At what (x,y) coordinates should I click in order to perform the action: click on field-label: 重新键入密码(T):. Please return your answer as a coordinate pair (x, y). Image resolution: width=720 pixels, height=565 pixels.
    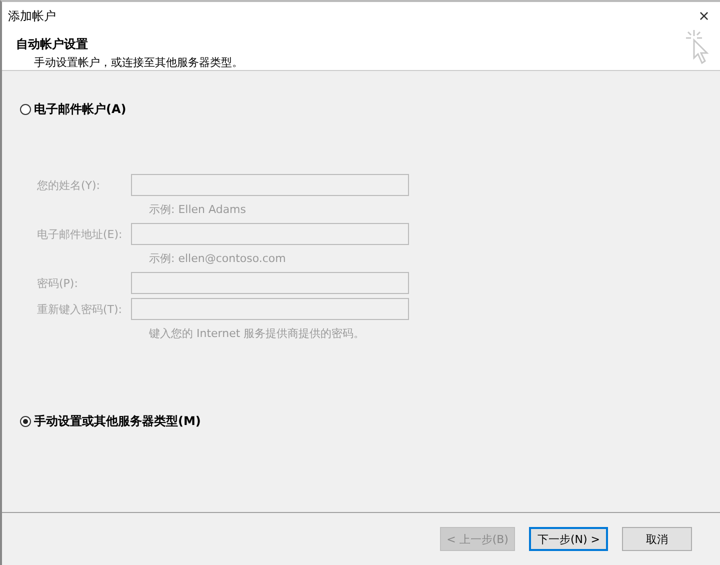
    Looking at the image, I should click on (80, 309).